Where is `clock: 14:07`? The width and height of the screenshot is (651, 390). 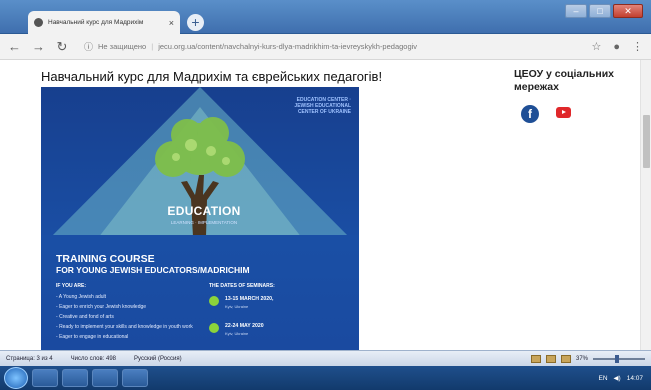 clock: 14:07 is located at coordinates (635, 378).